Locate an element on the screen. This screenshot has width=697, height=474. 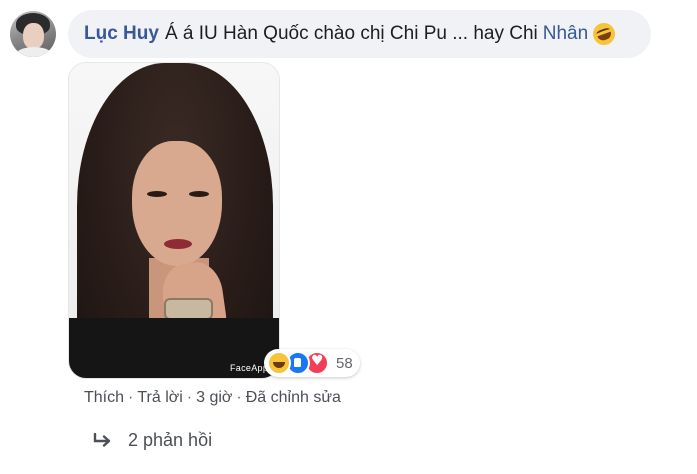
faceapp-watermark: FaceApp is located at coordinates (249, 368).